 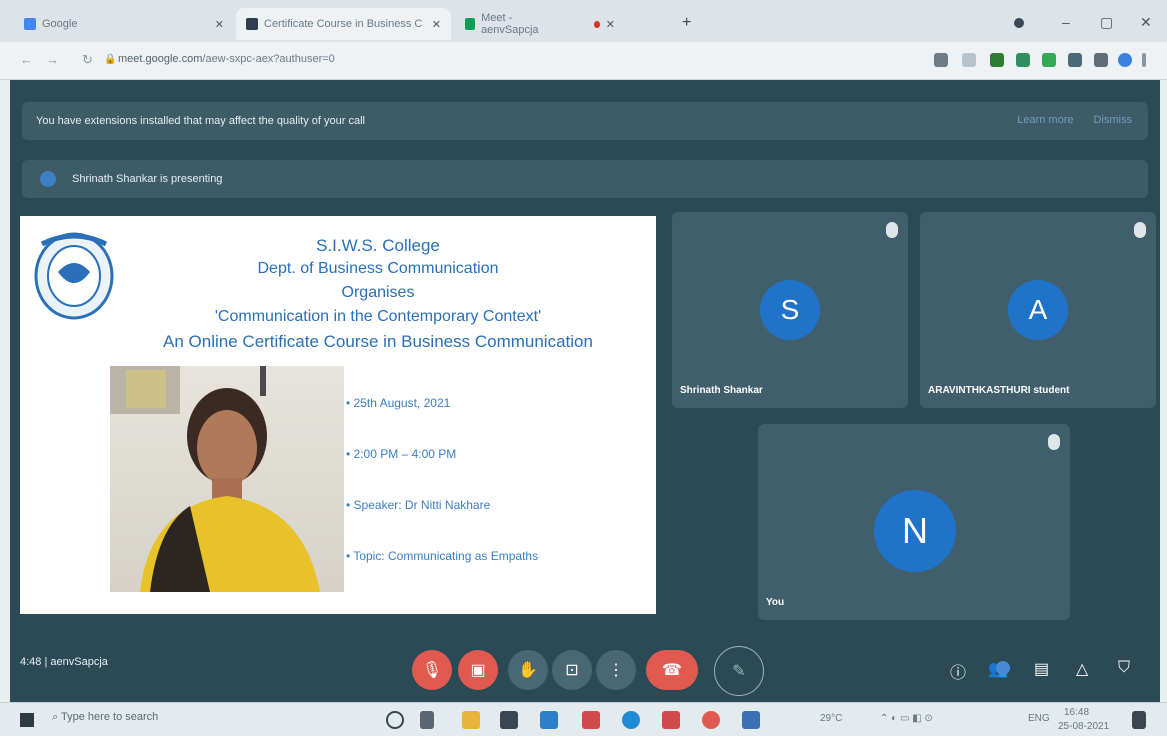 What do you see at coordinates (52, 59) in the screenshot?
I see `forward-icon: →` at bounding box center [52, 59].